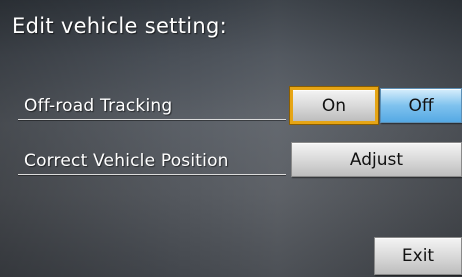 The width and height of the screenshot is (462, 277). I want to click on adjust-button: Adjust, so click(376, 159).